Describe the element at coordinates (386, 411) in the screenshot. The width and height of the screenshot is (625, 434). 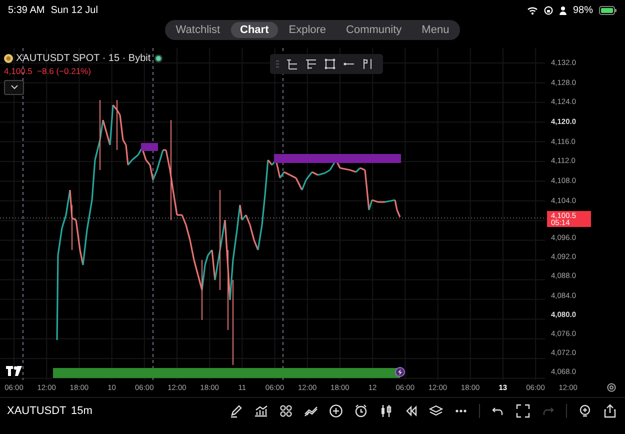
I see `candles-icon` at that location.